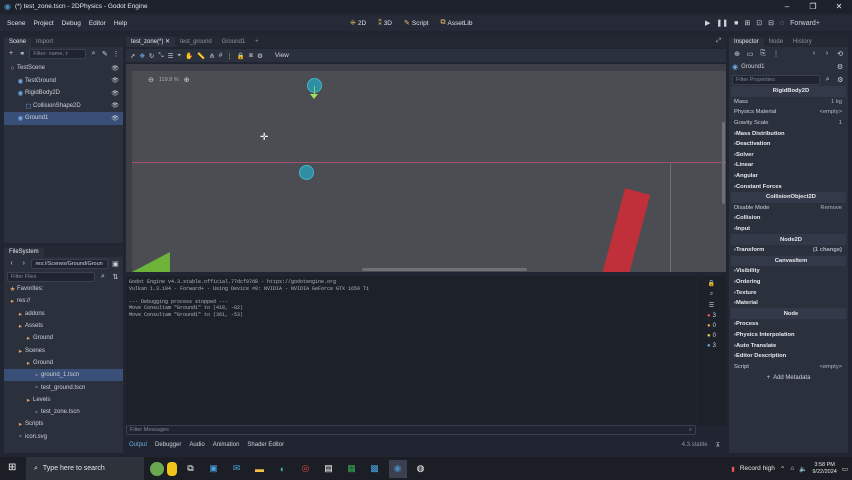  Describe the element at coordinates (840, 123) in the screenshot. I see `inspector-value: 1` at that location.